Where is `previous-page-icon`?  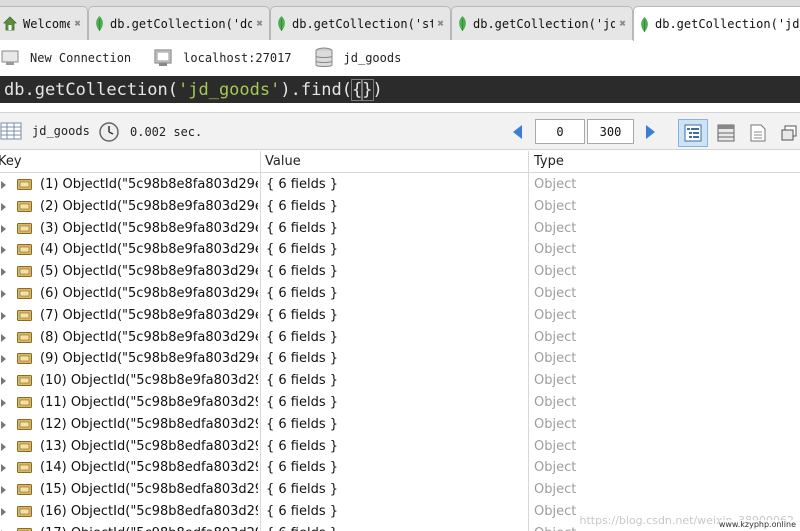 previous-page-icon is located at coordinates (517, 132).